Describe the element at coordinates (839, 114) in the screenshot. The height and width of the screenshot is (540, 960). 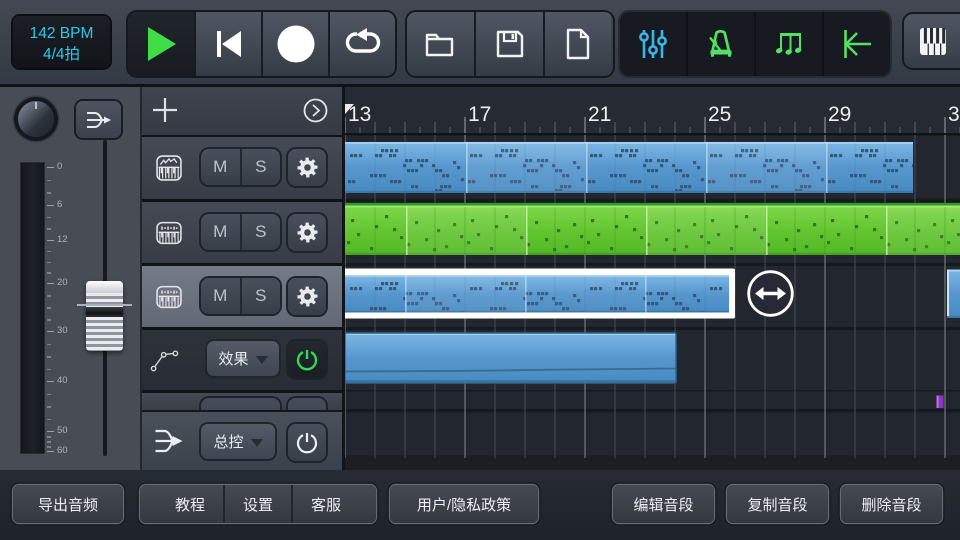
I see `svg-text: 29` at that location.